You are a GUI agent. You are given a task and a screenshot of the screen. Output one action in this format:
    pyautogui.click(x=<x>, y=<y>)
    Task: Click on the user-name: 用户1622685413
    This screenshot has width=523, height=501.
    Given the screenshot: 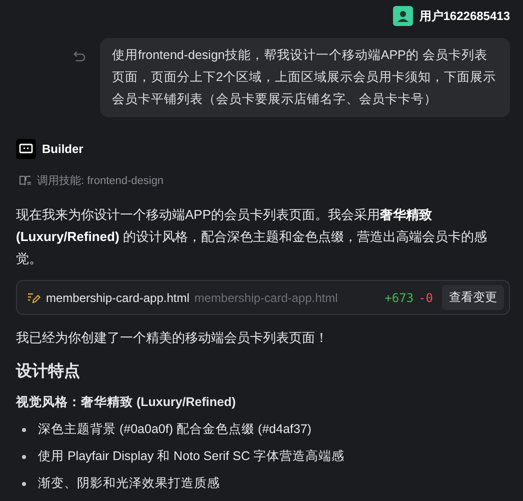 What is the action you would take?
    pyautogui.click(x=464, y=16)
    